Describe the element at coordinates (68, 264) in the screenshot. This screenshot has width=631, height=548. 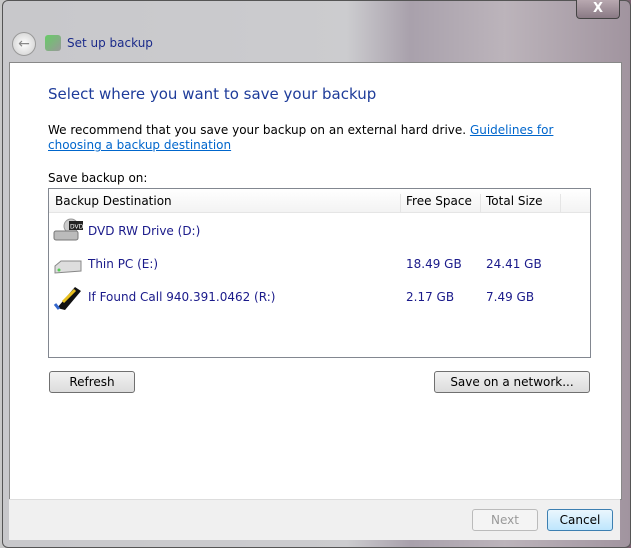
I see `hard-drive-icon` at that location.